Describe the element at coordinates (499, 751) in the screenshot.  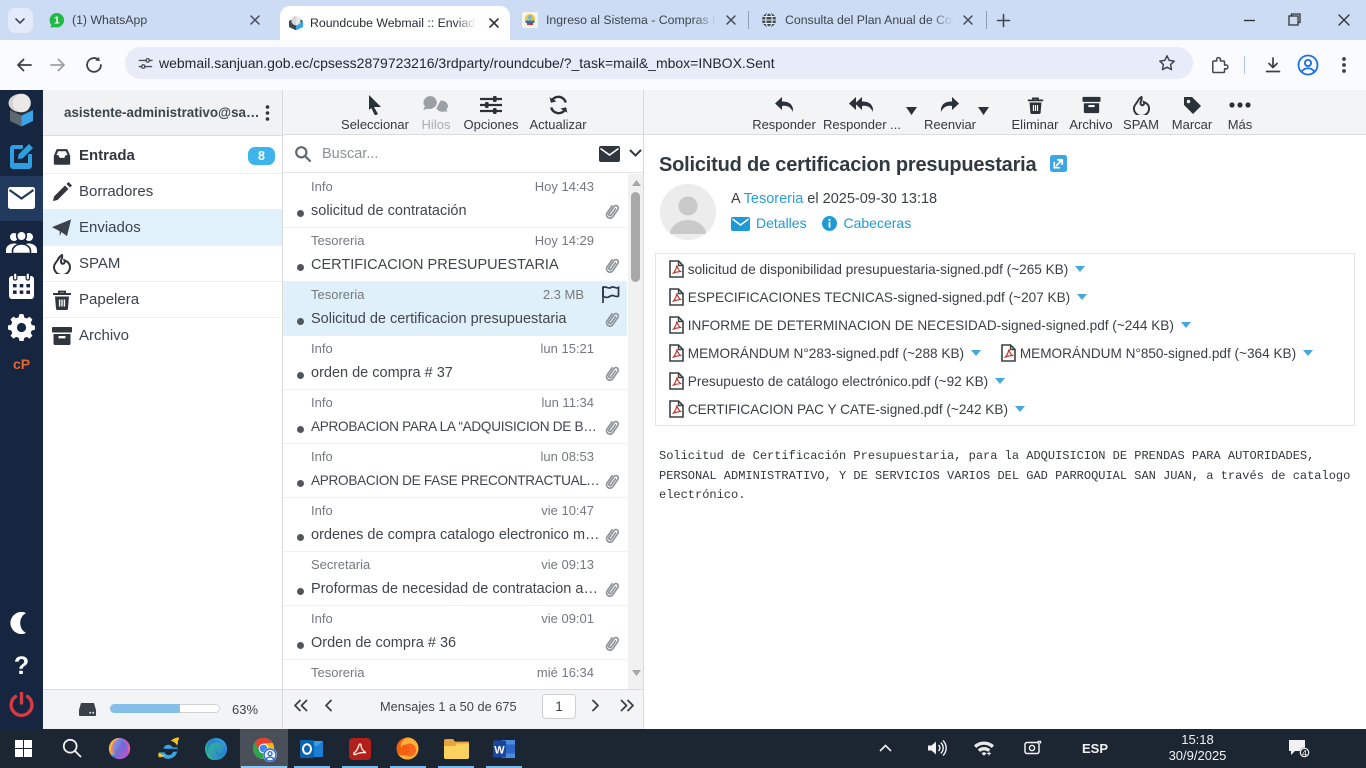
I see `svg-text: W` at that location.